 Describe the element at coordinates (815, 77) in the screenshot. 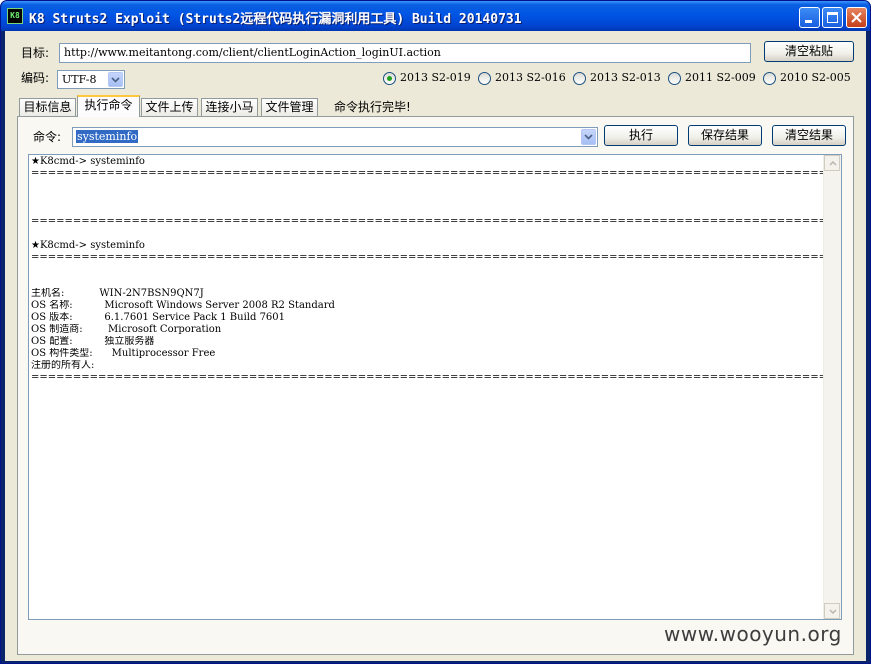

I see `exploit-option-label: 2010 S2-005` at that location.